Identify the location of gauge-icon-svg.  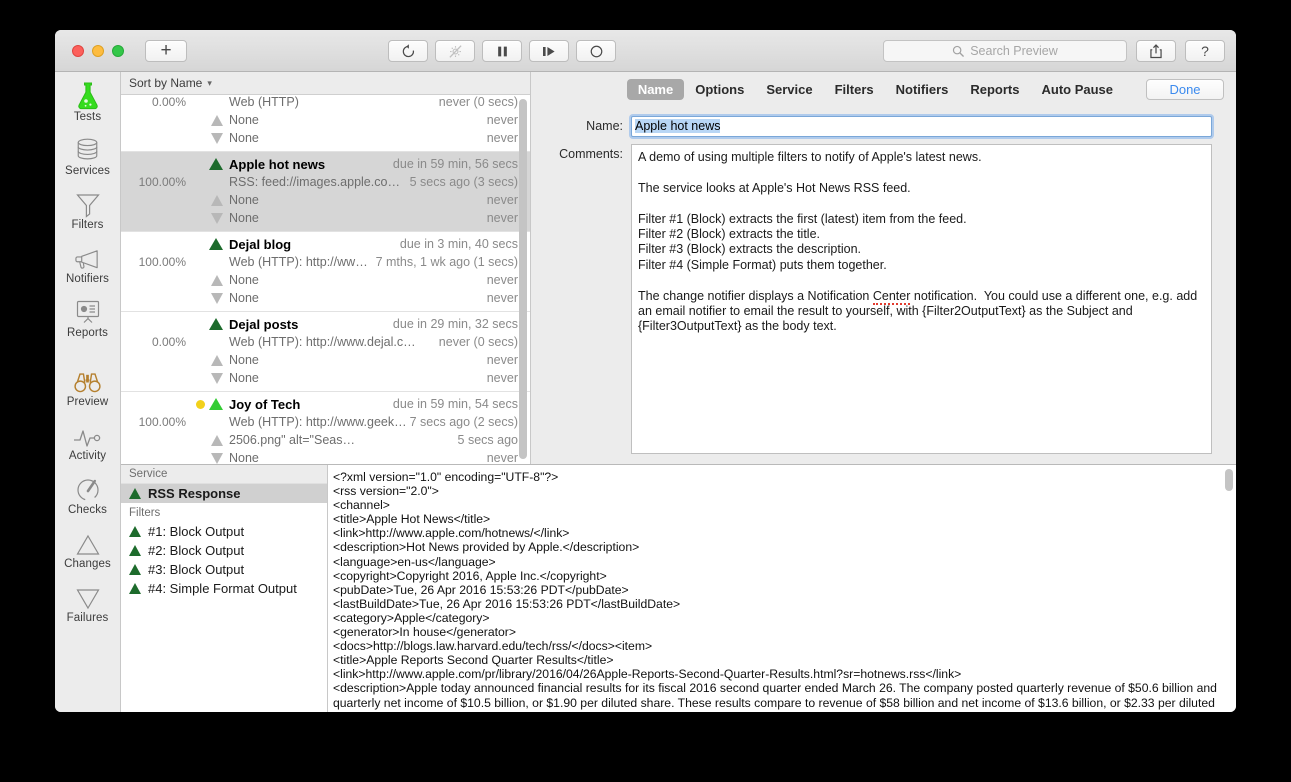
(87, 490).